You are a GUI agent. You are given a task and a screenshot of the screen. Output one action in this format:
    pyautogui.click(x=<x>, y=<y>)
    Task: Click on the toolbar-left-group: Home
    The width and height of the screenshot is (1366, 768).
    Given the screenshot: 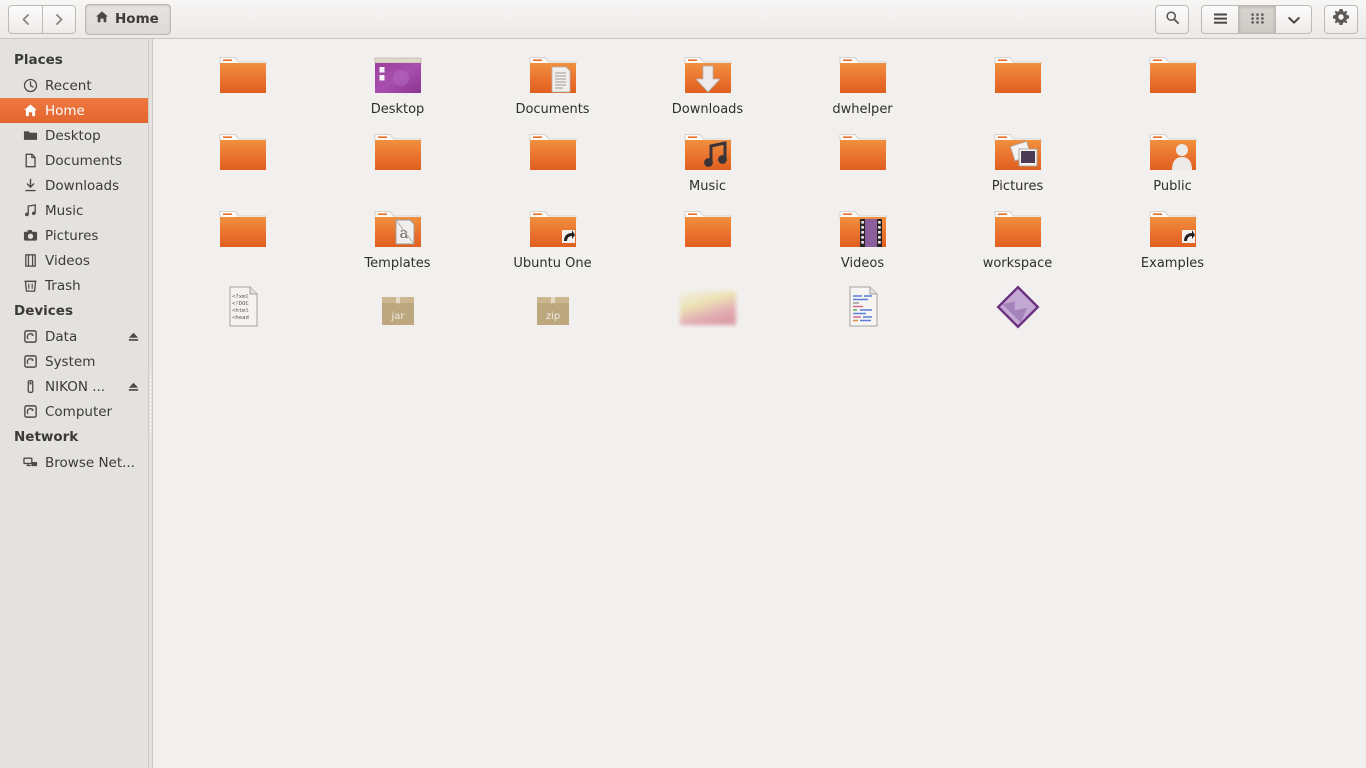 What is the action you would take?
    pyautogui.click(x=89, y=19)
    